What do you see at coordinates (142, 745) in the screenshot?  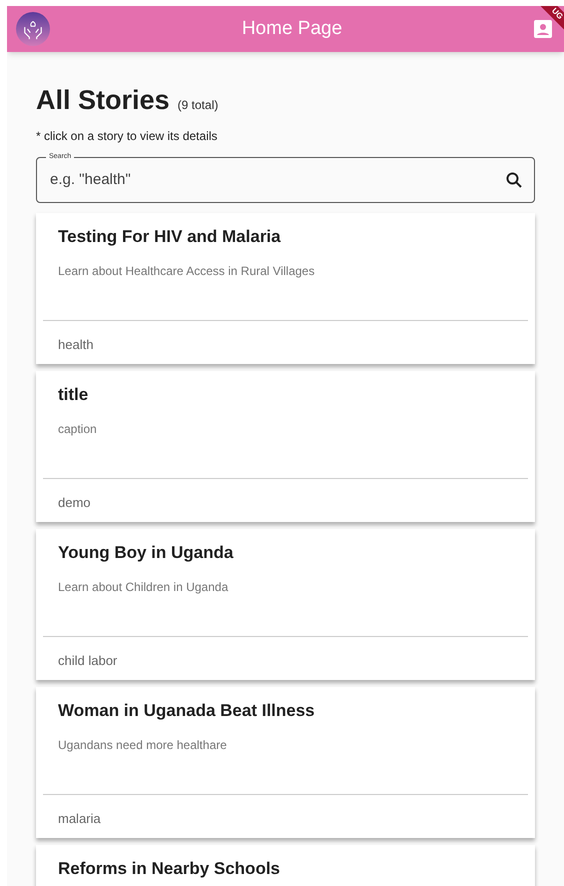 I see `story-caption: Ugandans need more healthare` at bounding box center [142, 745].